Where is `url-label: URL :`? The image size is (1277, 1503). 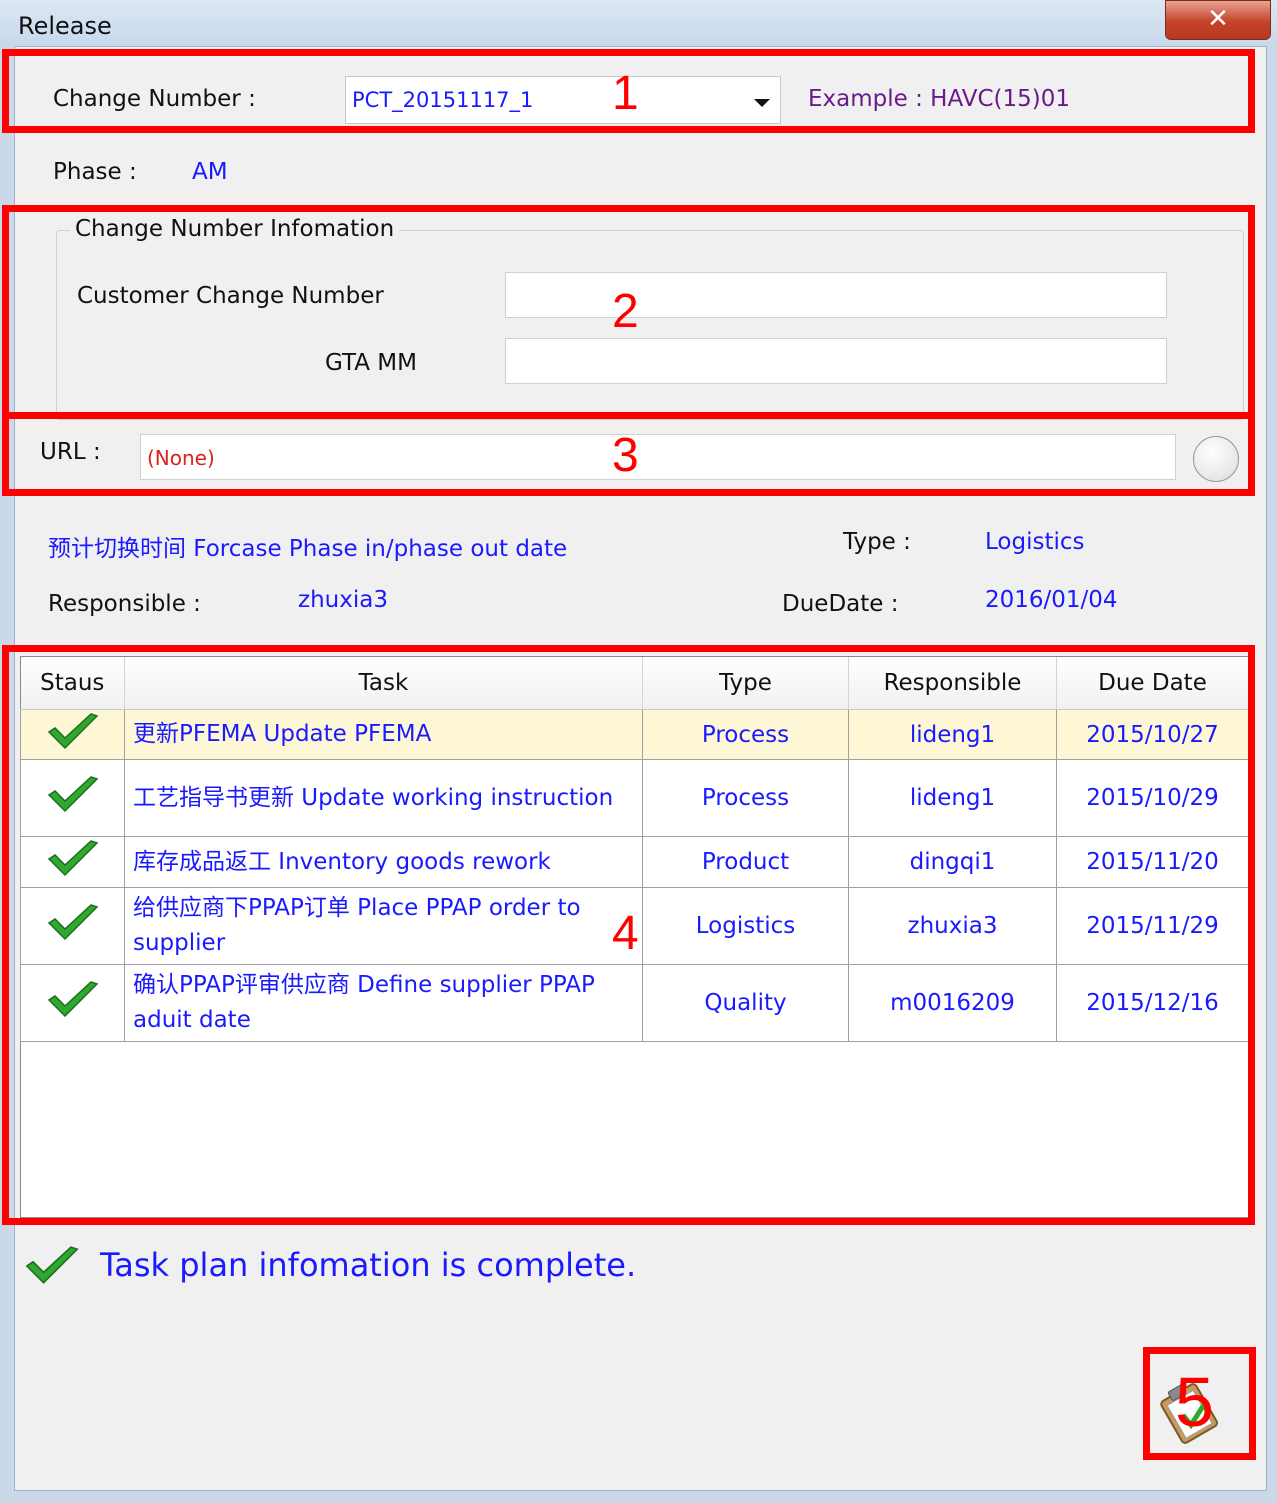
url-label: URL : is located at coordinates (70, 452).